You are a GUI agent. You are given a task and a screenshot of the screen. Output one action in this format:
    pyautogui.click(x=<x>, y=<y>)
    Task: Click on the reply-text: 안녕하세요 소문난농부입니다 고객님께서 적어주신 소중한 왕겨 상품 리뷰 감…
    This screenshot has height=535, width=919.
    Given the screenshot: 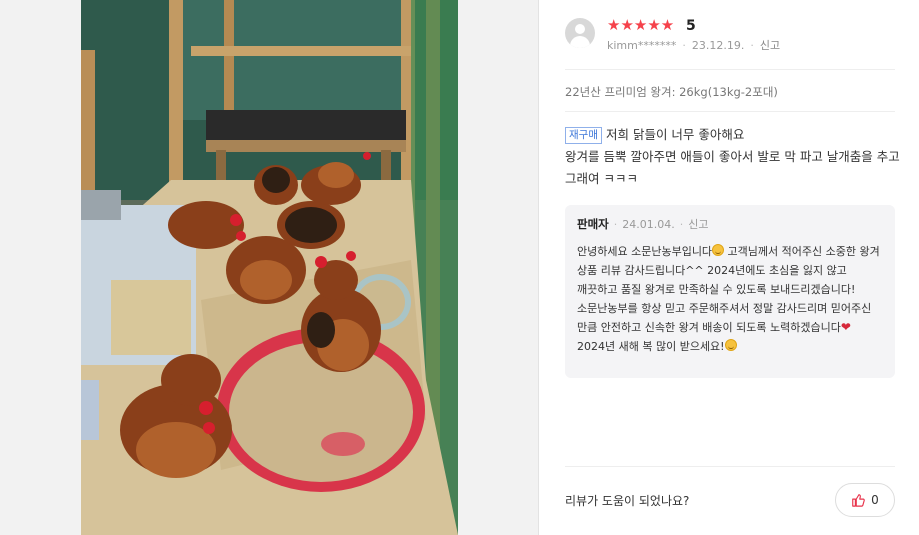 What is the action you would take?
    pyautogui.click(x=730, y=299)
    